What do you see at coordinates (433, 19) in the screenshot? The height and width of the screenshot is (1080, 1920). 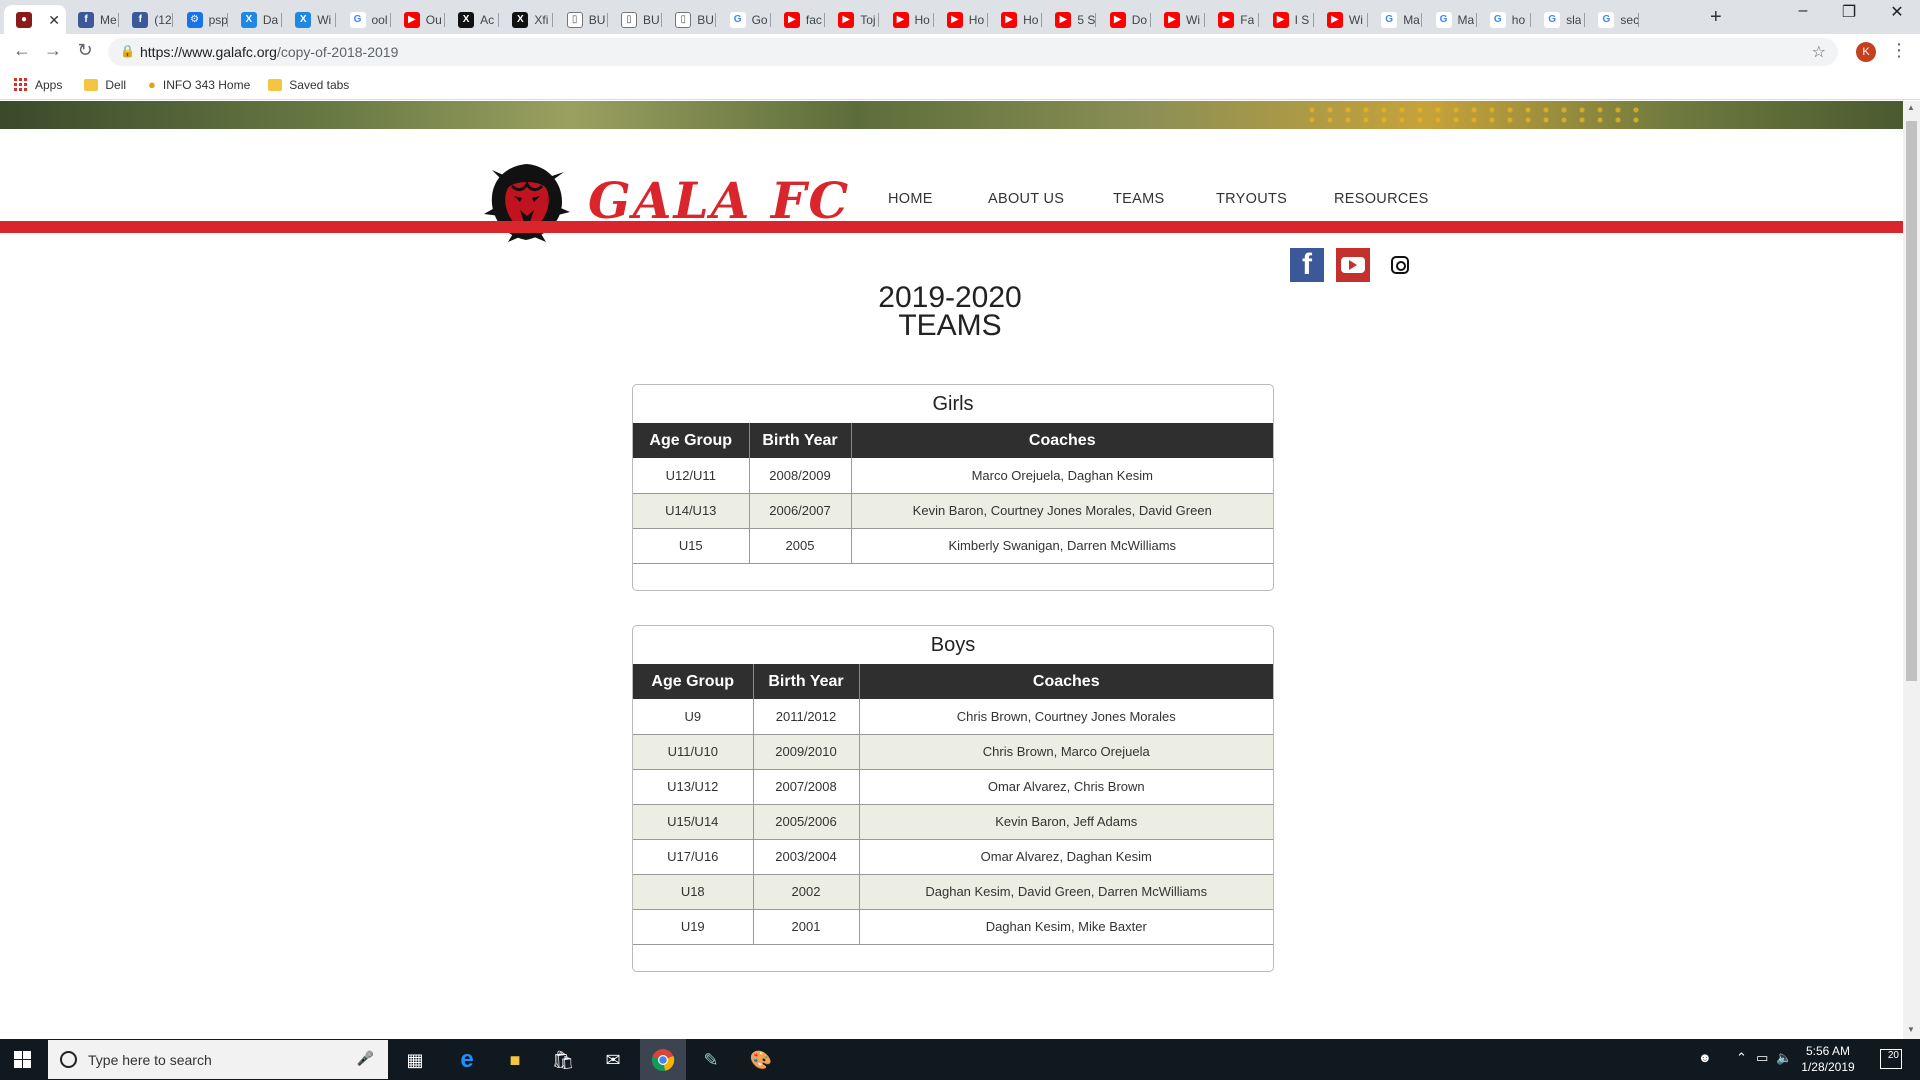 I see `tab-title: Ou` at bounding box center [433, 19].